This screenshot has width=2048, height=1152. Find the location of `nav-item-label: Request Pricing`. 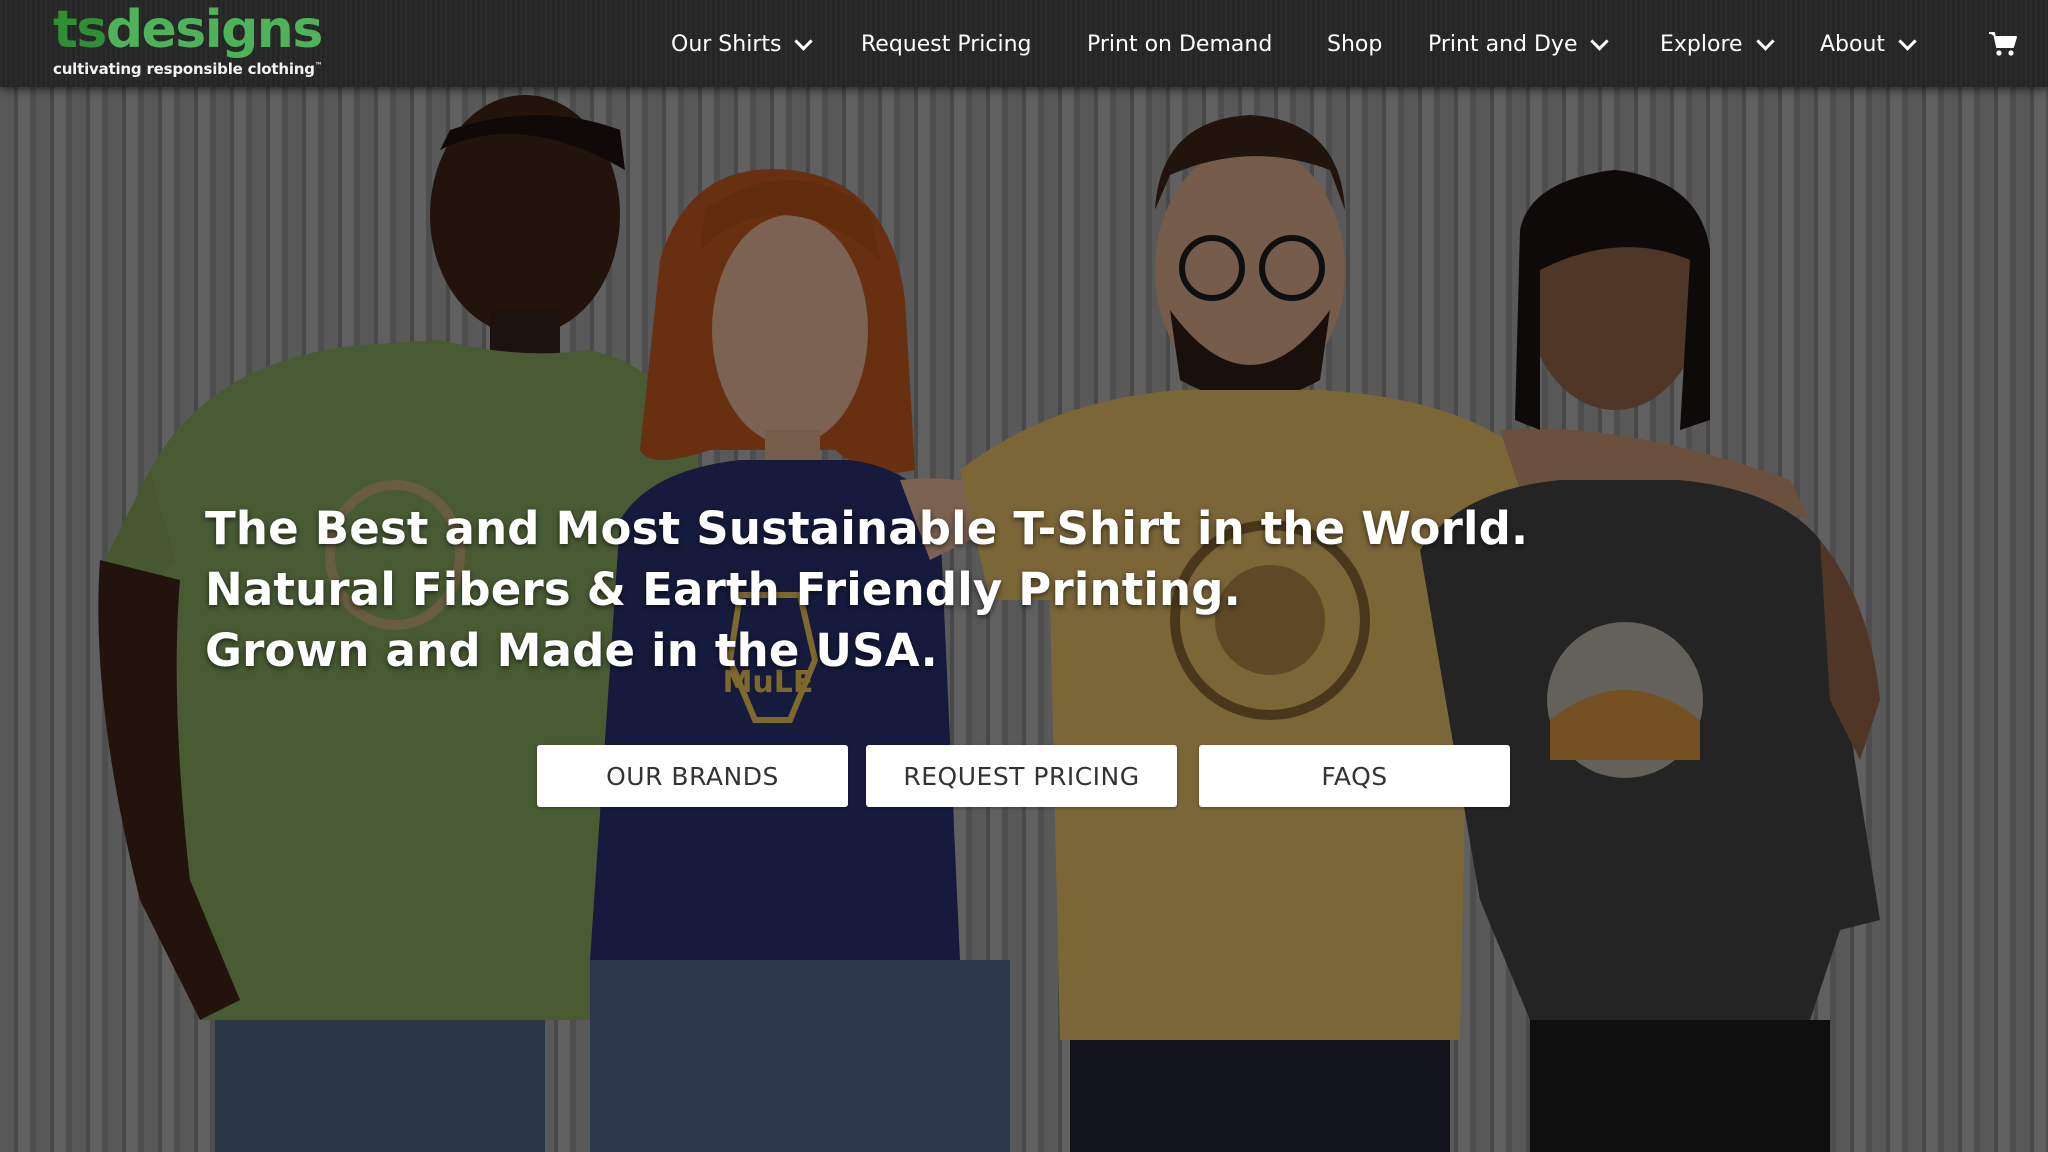

nav-item-label: Request Pricing is located at coordinates (946, 44).